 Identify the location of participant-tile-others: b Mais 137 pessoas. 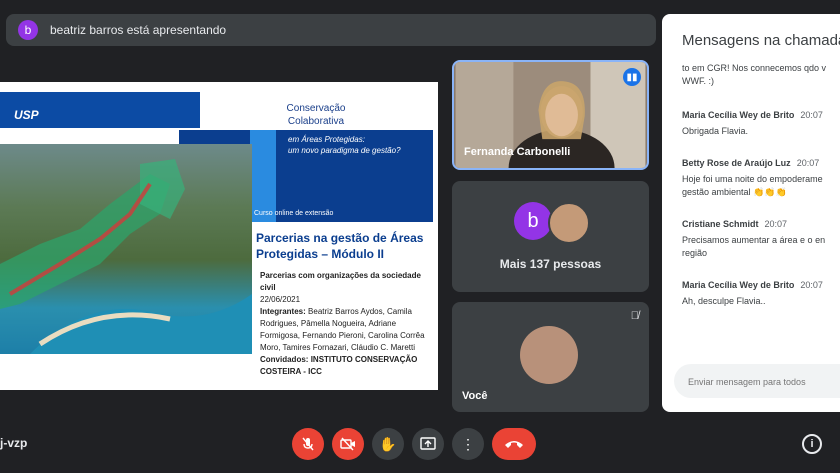
(550, 236).